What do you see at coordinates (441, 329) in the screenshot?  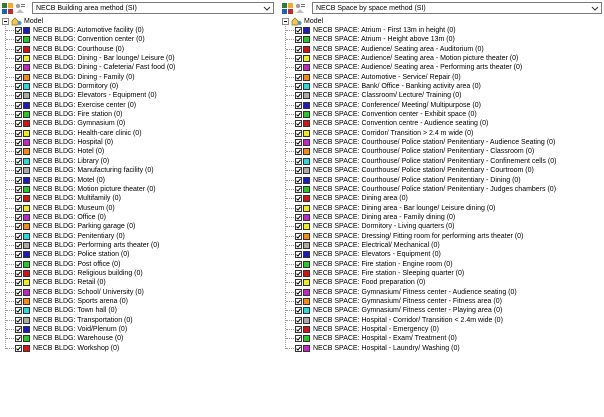 I see `list-item: NECB SPACE: Hospital - Emergency (0)` at bounding box center [441, 329].